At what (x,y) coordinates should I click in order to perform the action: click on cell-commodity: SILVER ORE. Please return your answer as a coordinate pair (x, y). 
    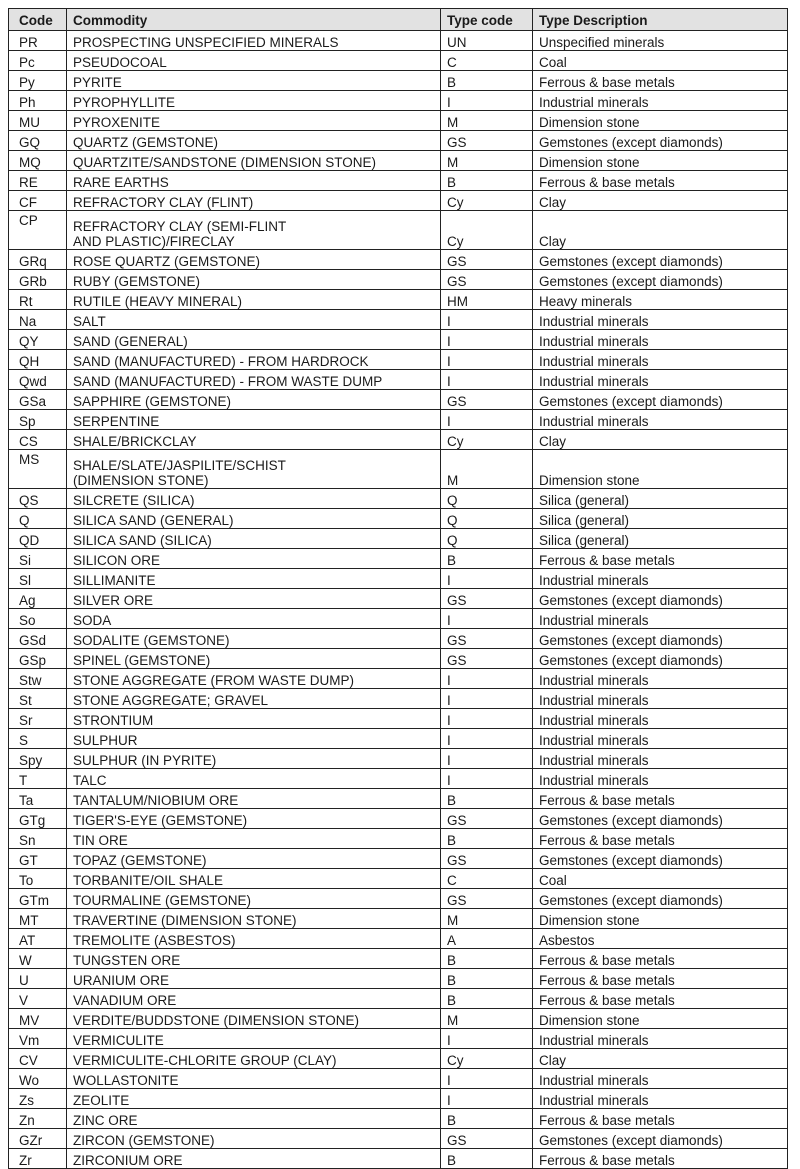
    Looking at the image, I should click on (253, 598).